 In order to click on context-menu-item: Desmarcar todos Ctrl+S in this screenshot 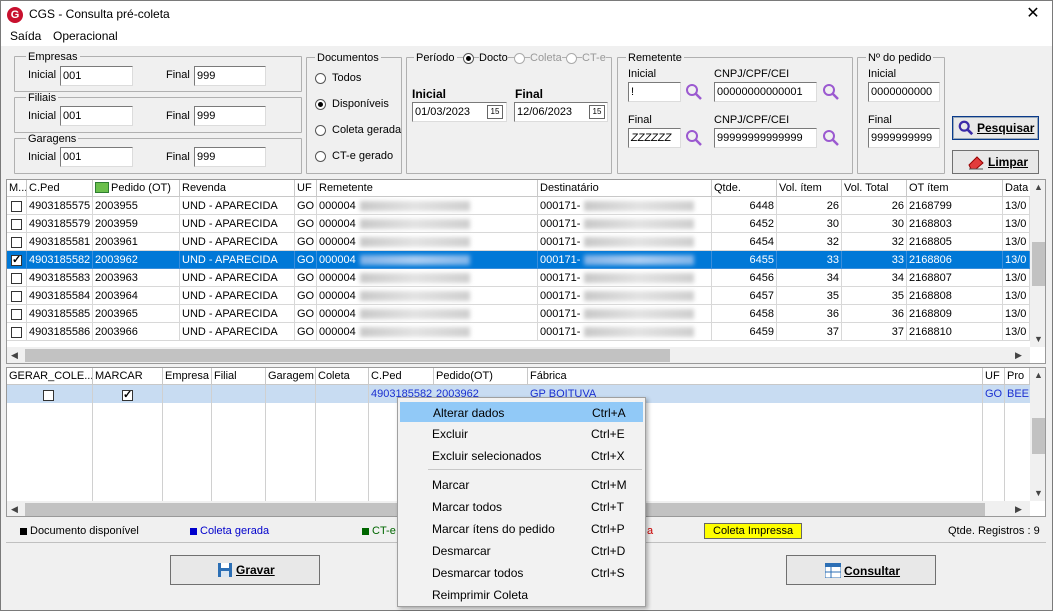, I will do `click(521, 573)`.